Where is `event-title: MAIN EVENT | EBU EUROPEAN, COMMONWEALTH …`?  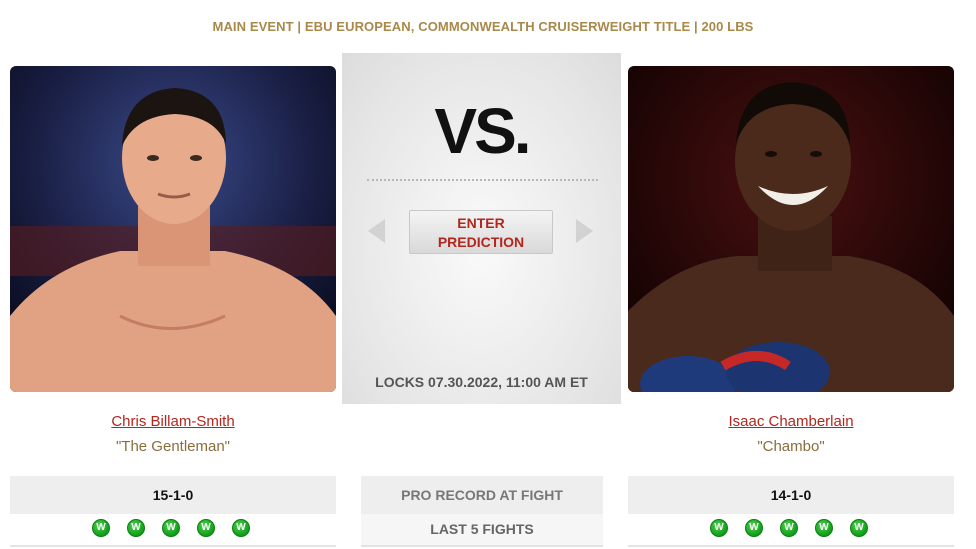 event-title: MAIN EVENT | EBU EUROPEAN, COMMONWEALTH … is located at coordinates (483, 26).